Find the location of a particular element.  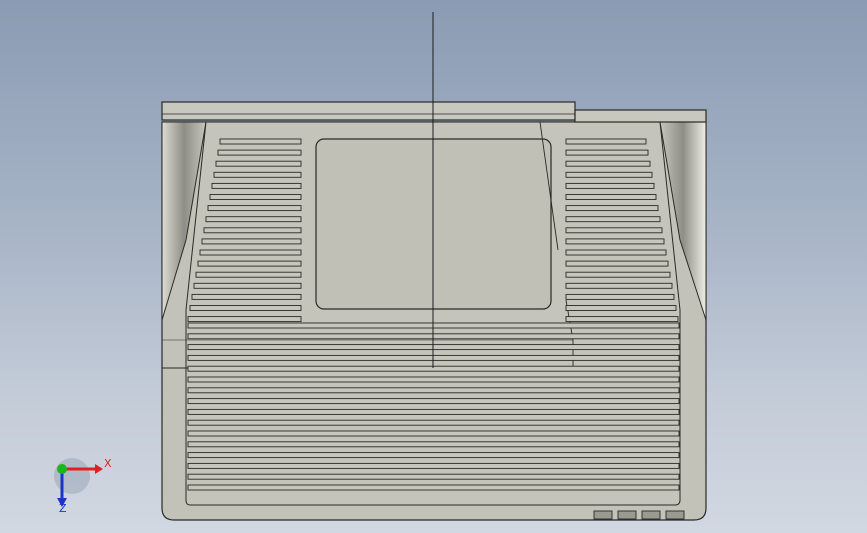

top-lid-plate is located at coordinates (368, 111).